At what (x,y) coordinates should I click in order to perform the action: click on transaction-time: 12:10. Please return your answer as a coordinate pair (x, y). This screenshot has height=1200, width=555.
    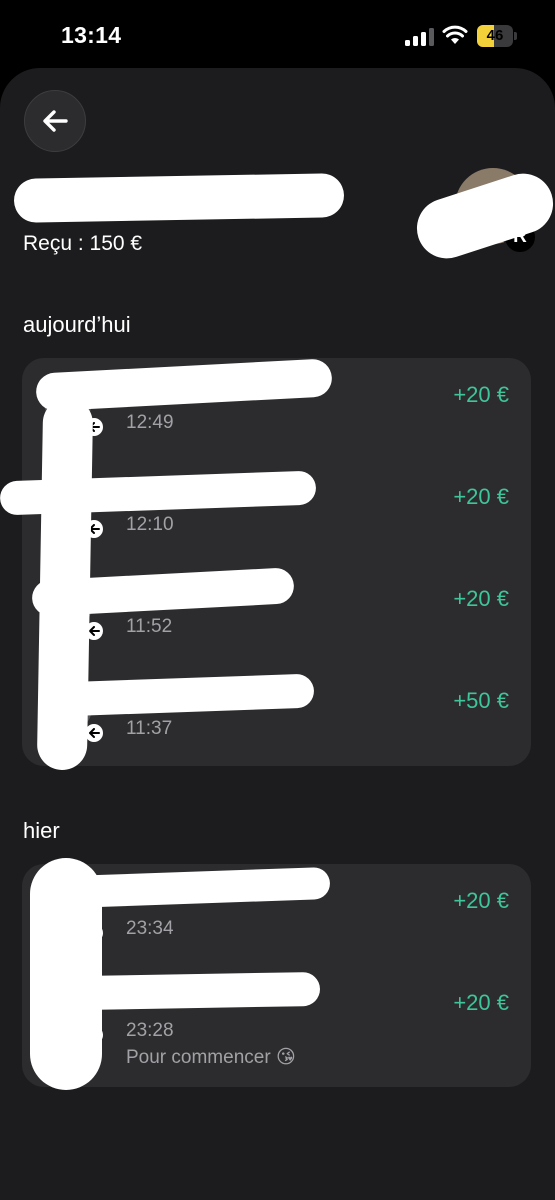
    Looking at the image, I should click on (150, 524).